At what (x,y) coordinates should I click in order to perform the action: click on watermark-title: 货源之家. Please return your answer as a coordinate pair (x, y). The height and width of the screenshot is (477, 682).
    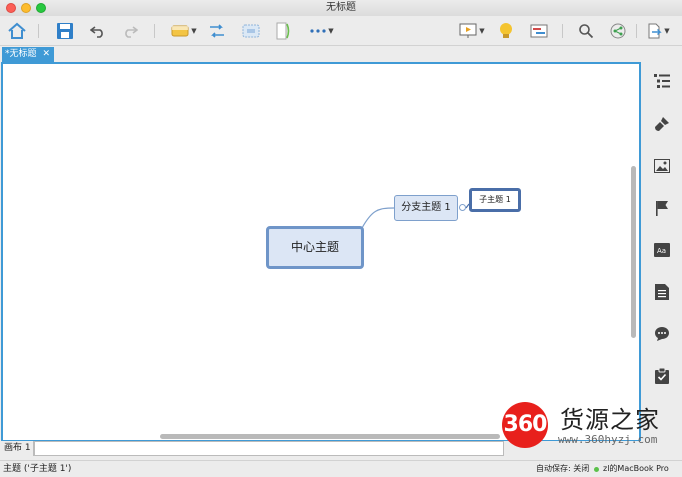
    Looking at the image, I should click on (610, 420).